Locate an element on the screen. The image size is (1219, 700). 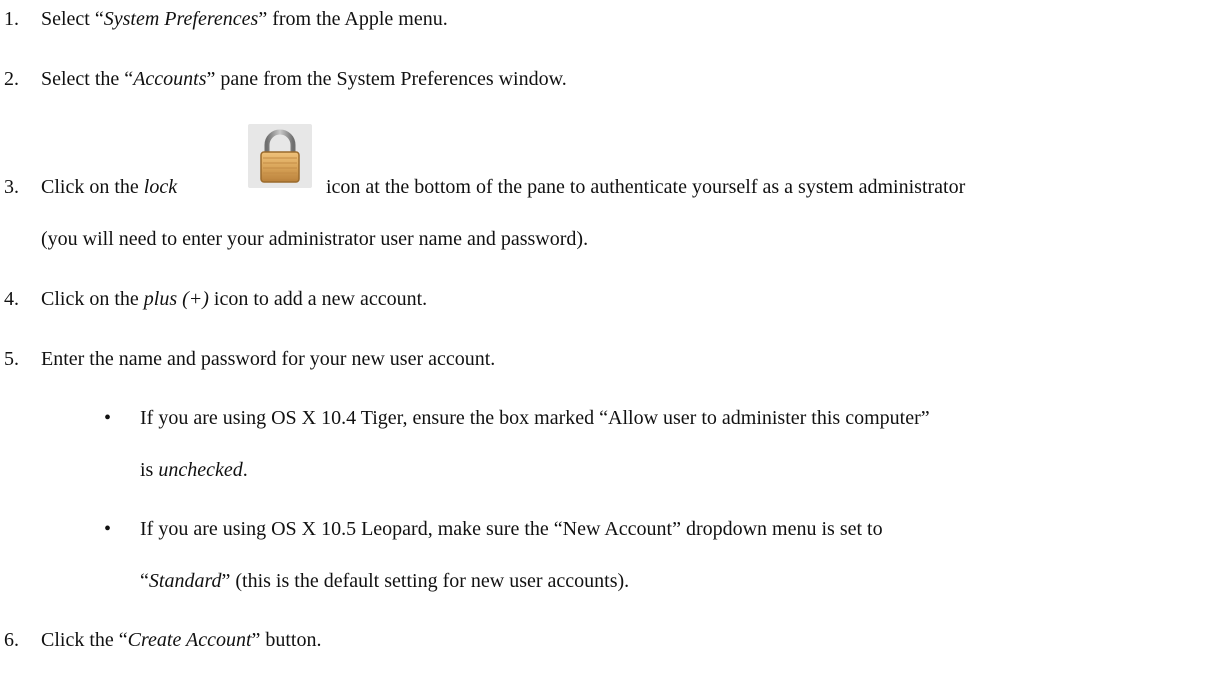
step-5-number: 5. is located at coordinates (11, 359).